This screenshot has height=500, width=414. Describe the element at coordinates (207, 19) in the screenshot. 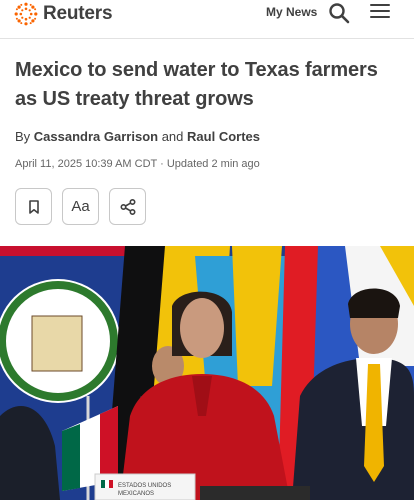

I see `site-header: Reuters My News` at that location.